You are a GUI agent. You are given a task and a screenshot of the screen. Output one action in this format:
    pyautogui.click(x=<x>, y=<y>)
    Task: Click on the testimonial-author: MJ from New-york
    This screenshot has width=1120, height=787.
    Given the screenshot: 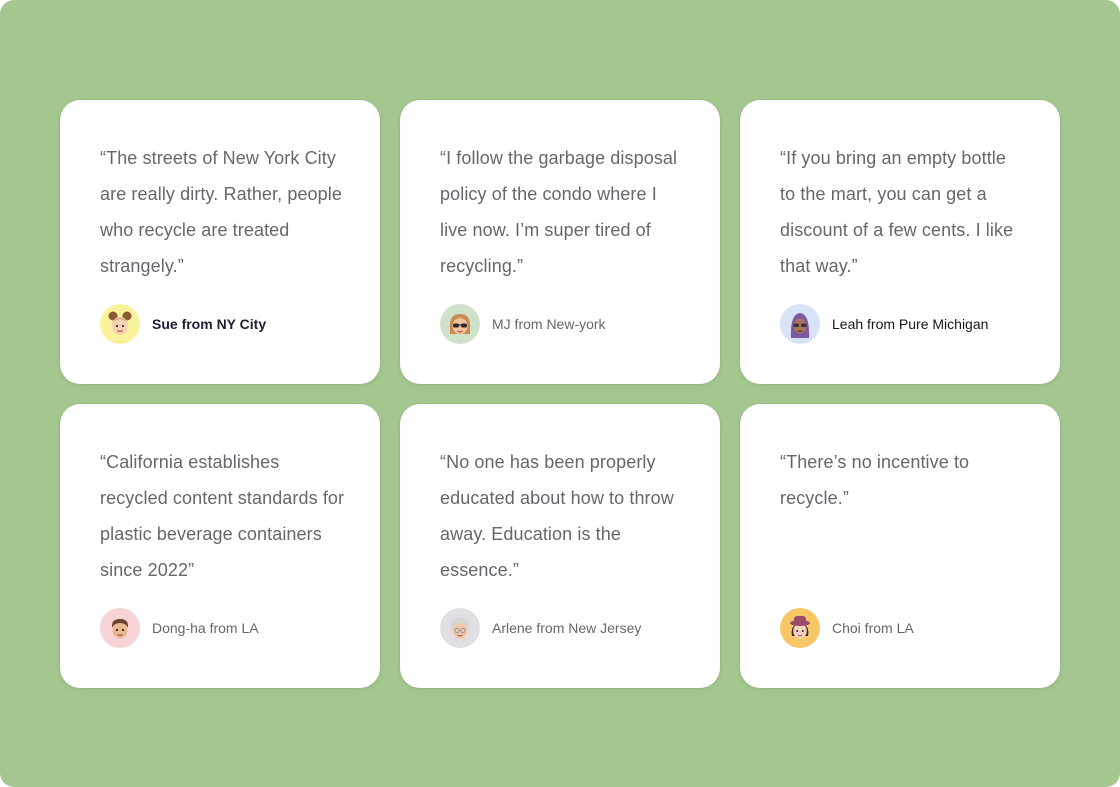 What is the action you would take?
    pyautogui.click(x=523, y=324)
    